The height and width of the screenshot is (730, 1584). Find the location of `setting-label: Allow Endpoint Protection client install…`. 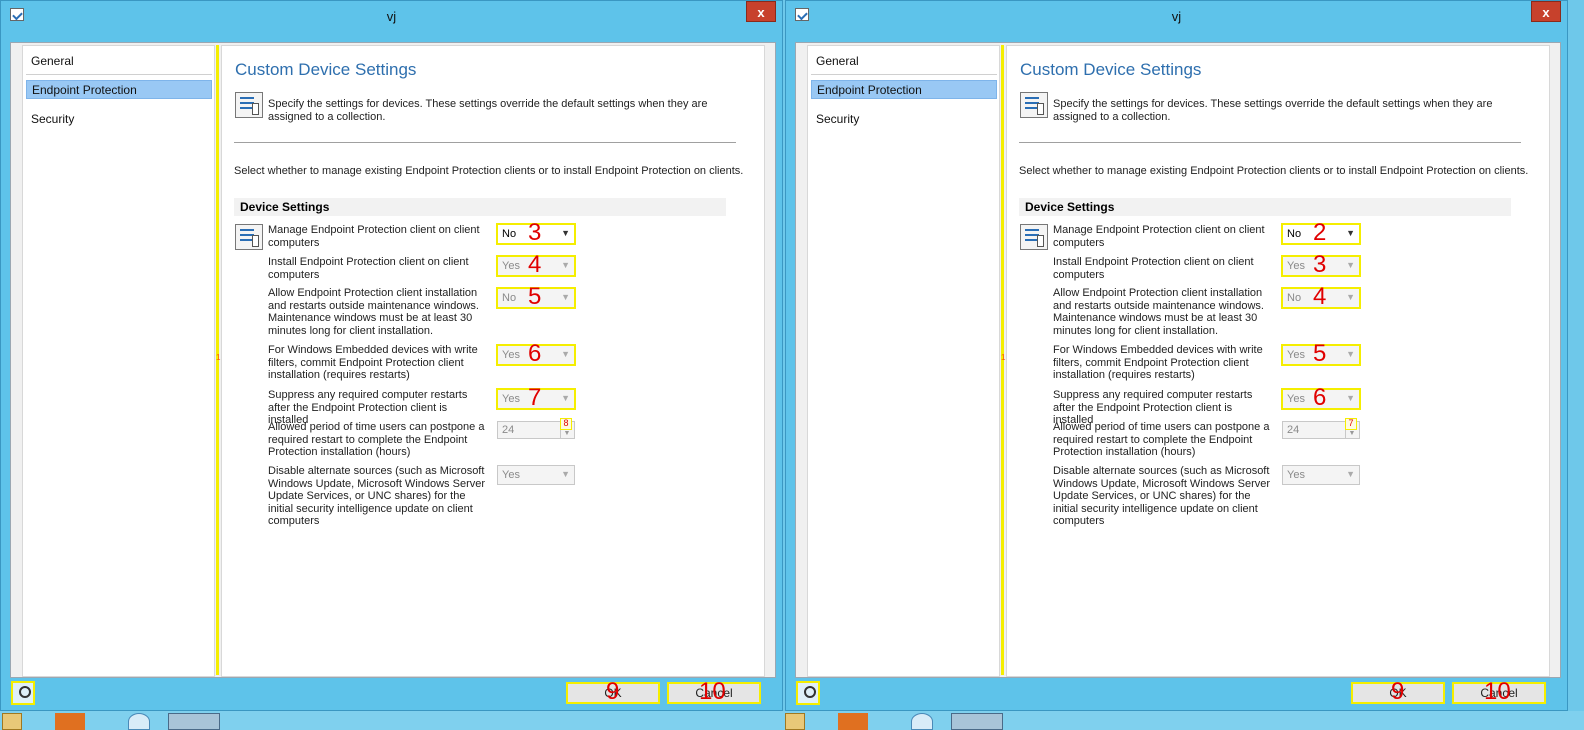

setting-label: Allow Endpoint Protection client install… is located at coordinates (1158, 312).